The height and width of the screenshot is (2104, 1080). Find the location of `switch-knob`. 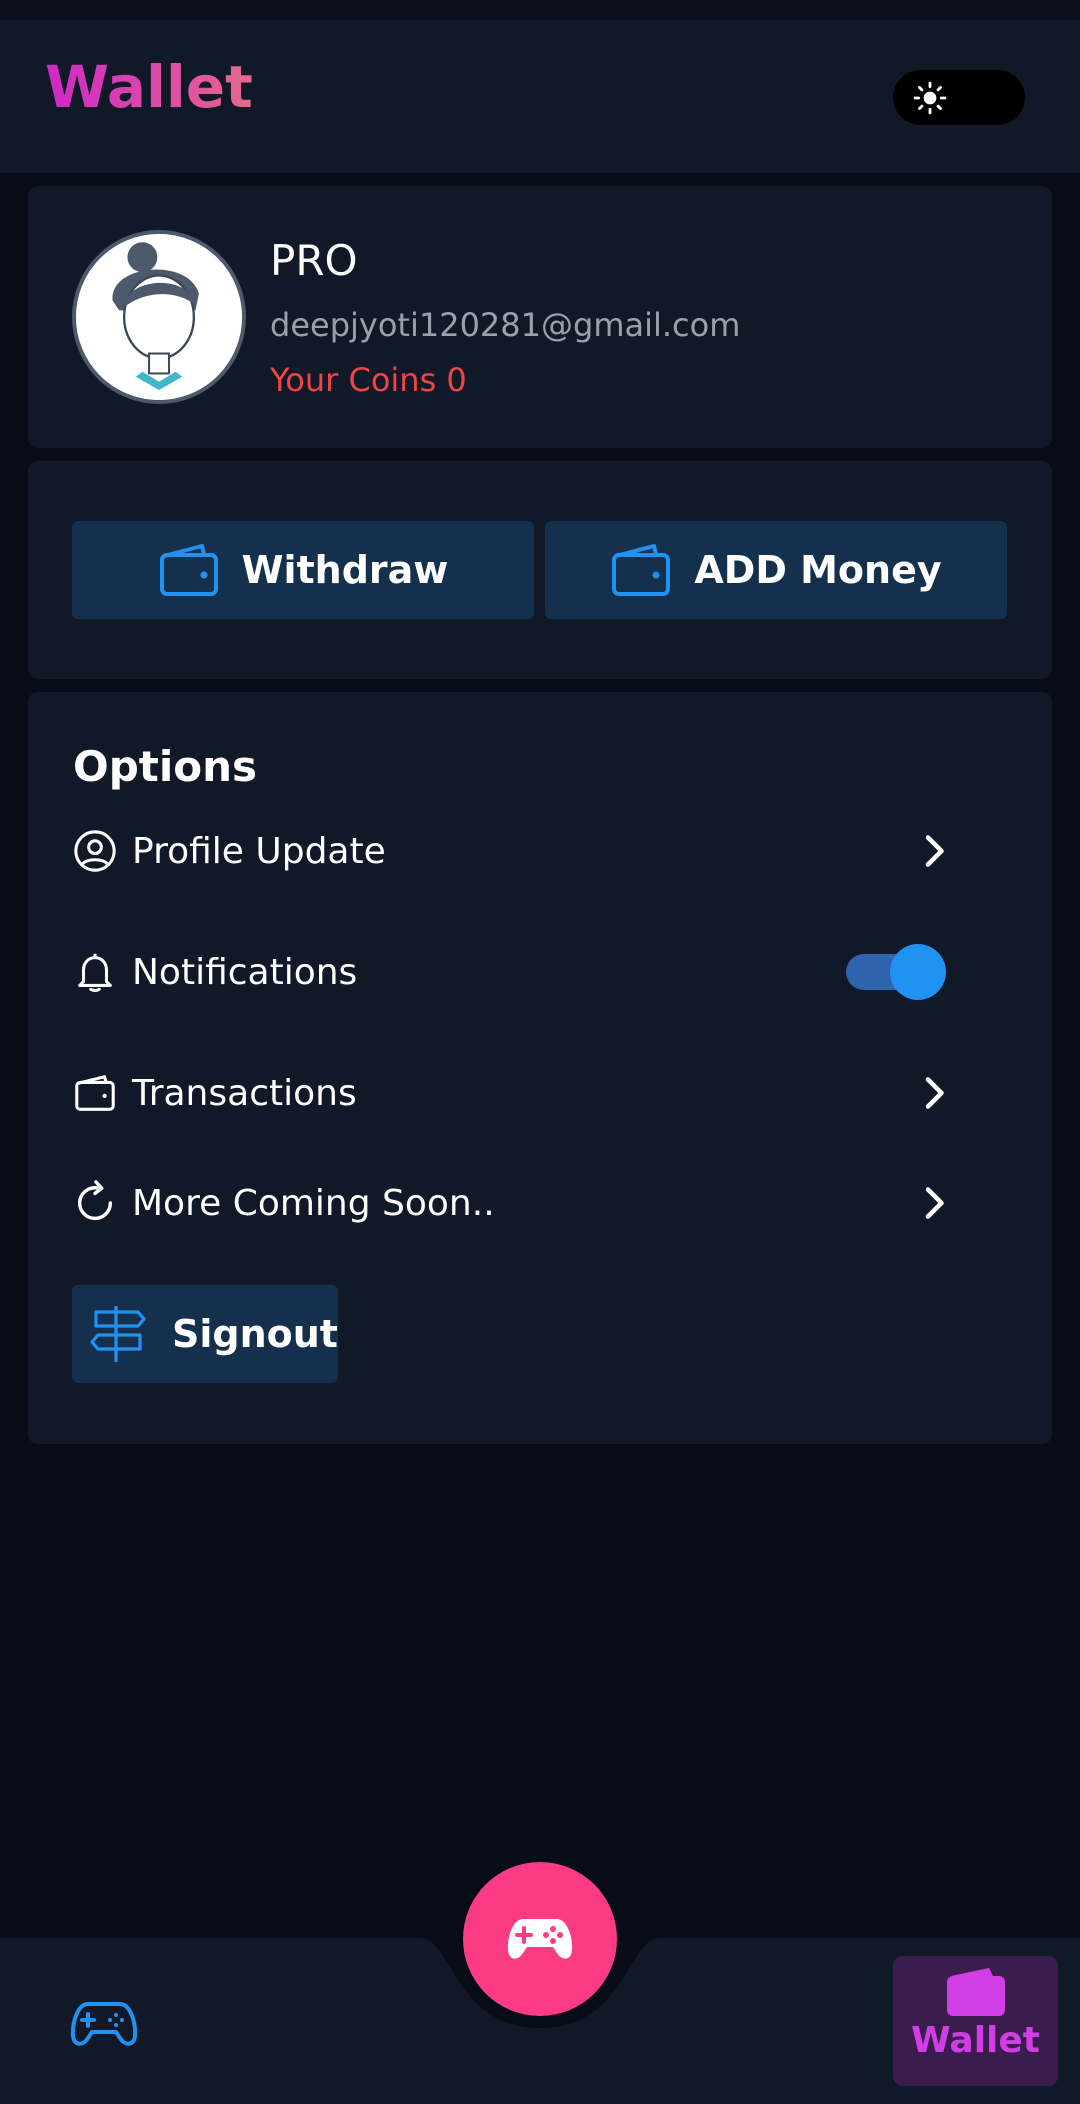

switch-knob is located at coordinates (918, 972).